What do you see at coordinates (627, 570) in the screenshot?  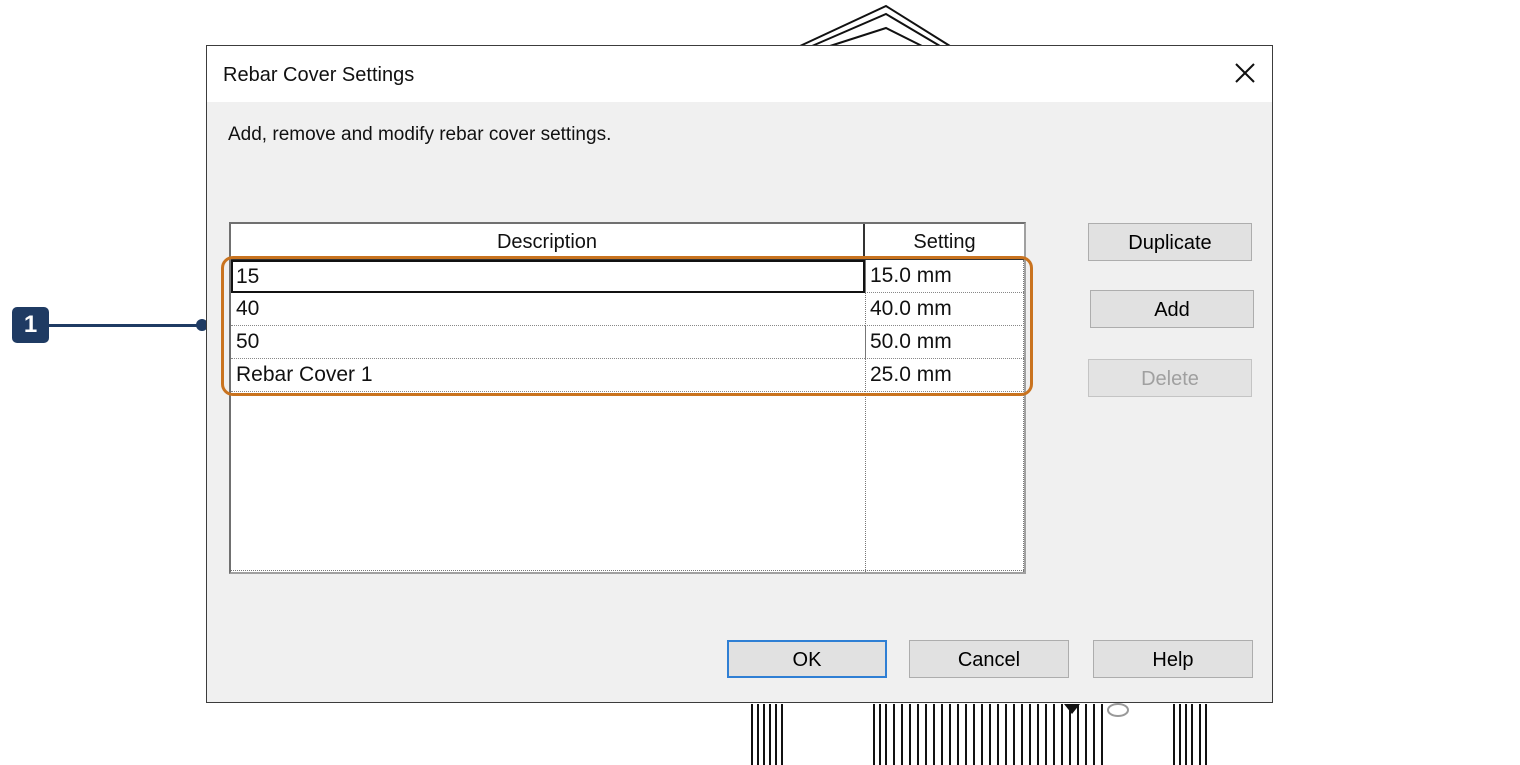 I see `table-bottom-line` at bounding box center [627, 570].